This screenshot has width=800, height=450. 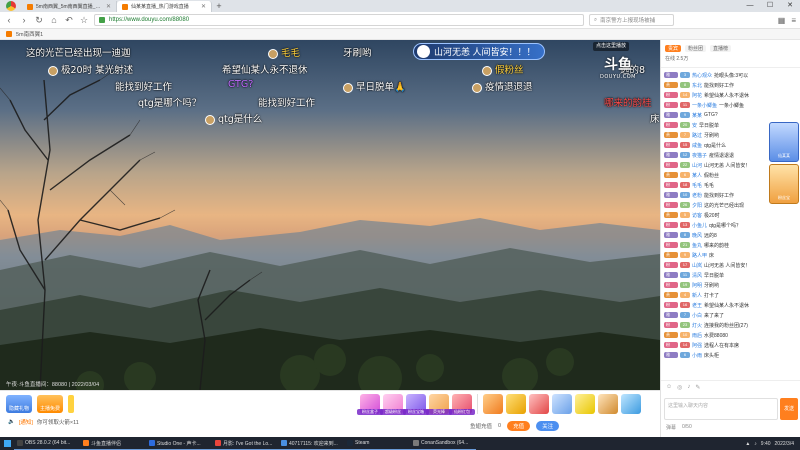 What do you see at coordinates (71, 404) in the screenshot?
I see `flag-icon` at bounding box center [71, 404].